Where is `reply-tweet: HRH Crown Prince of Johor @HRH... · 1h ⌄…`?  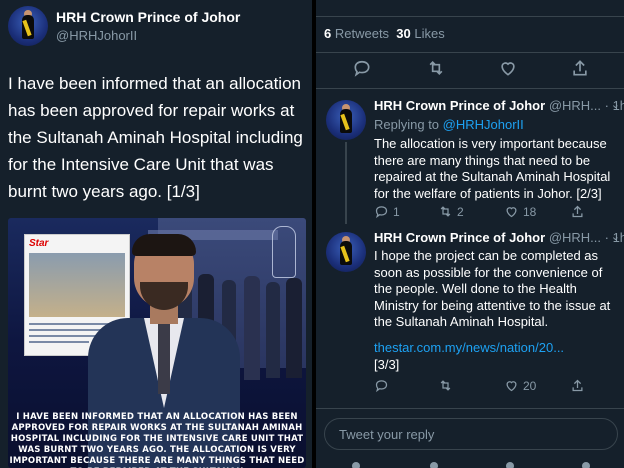
reply-tweet: HRH Crown Prince of Johor @HRH... · 1h ⌄… is located at coordinates (470, 160).